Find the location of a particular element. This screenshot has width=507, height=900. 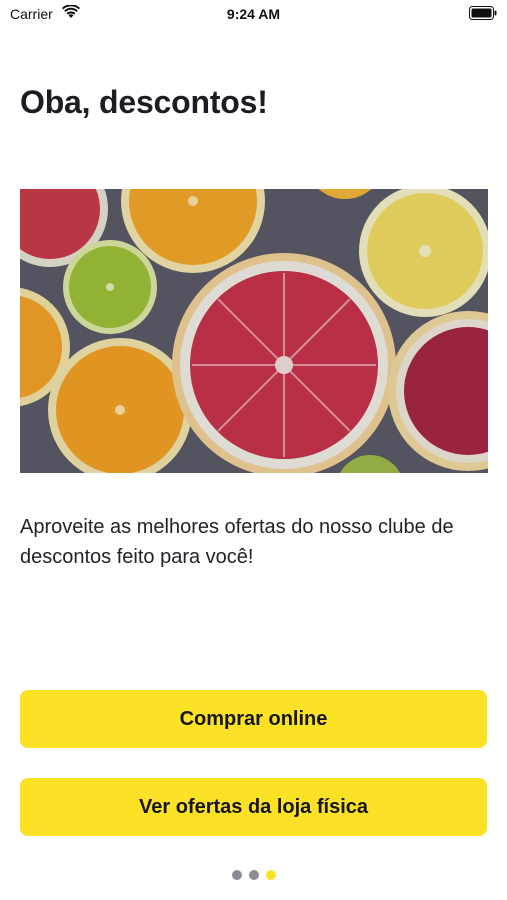

page-title: Oba, descontos! is located at coordinates (144, 102).